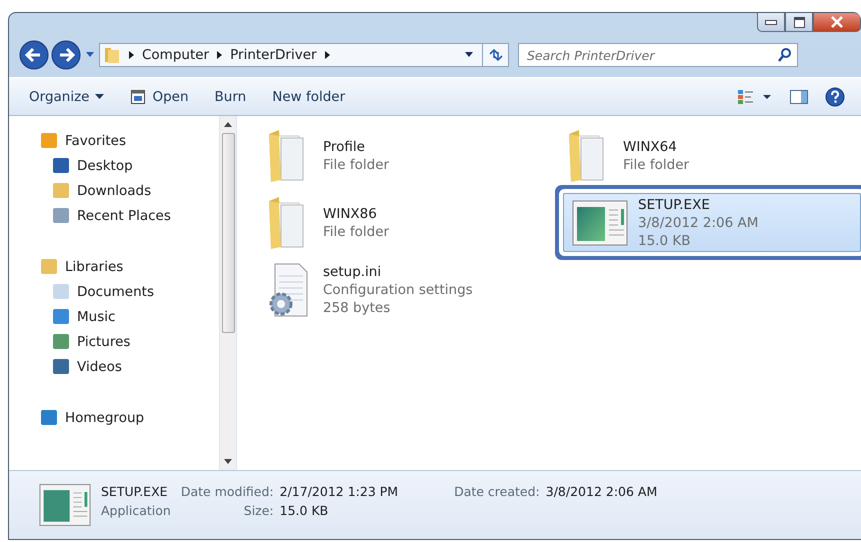 The image size is (861, 542). I want to click on close-icon, so click(837, 22).